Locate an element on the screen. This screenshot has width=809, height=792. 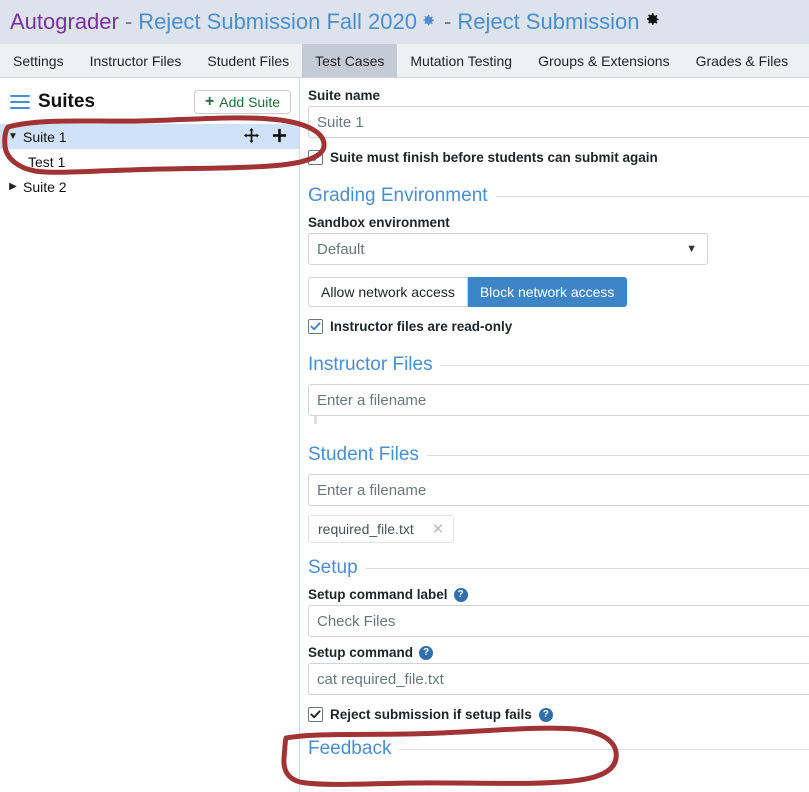
add-suite-label: Add Suite is located at coordinates (249, 102).